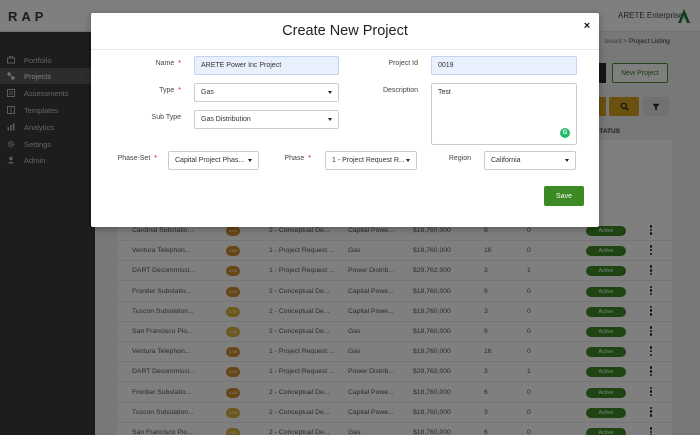 This screenshot has width=700, height=435. What do you see at coordinates (266, 65) in the screenshot?
I see `name-input: ARETE Power Inc Project` at bounding box center [266, 65].